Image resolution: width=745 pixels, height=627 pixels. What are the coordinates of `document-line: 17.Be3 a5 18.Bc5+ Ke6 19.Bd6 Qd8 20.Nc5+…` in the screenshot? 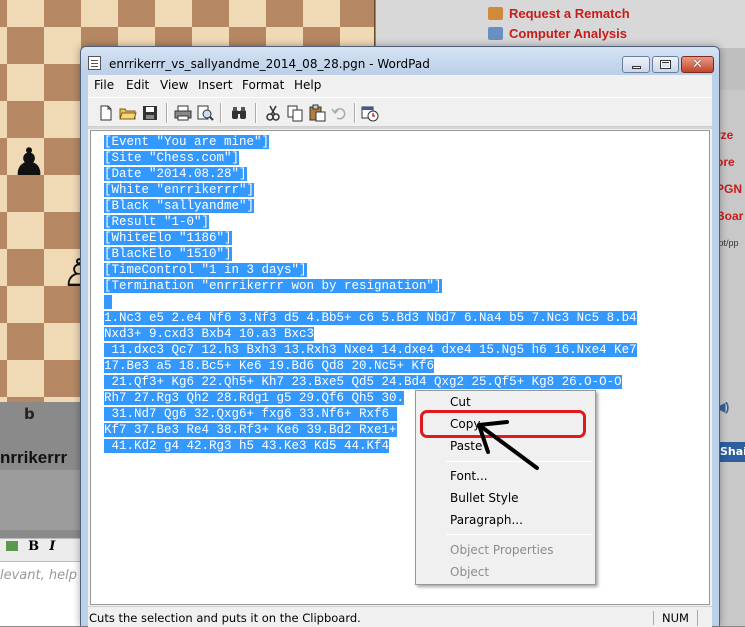 It's located at (370, 366).